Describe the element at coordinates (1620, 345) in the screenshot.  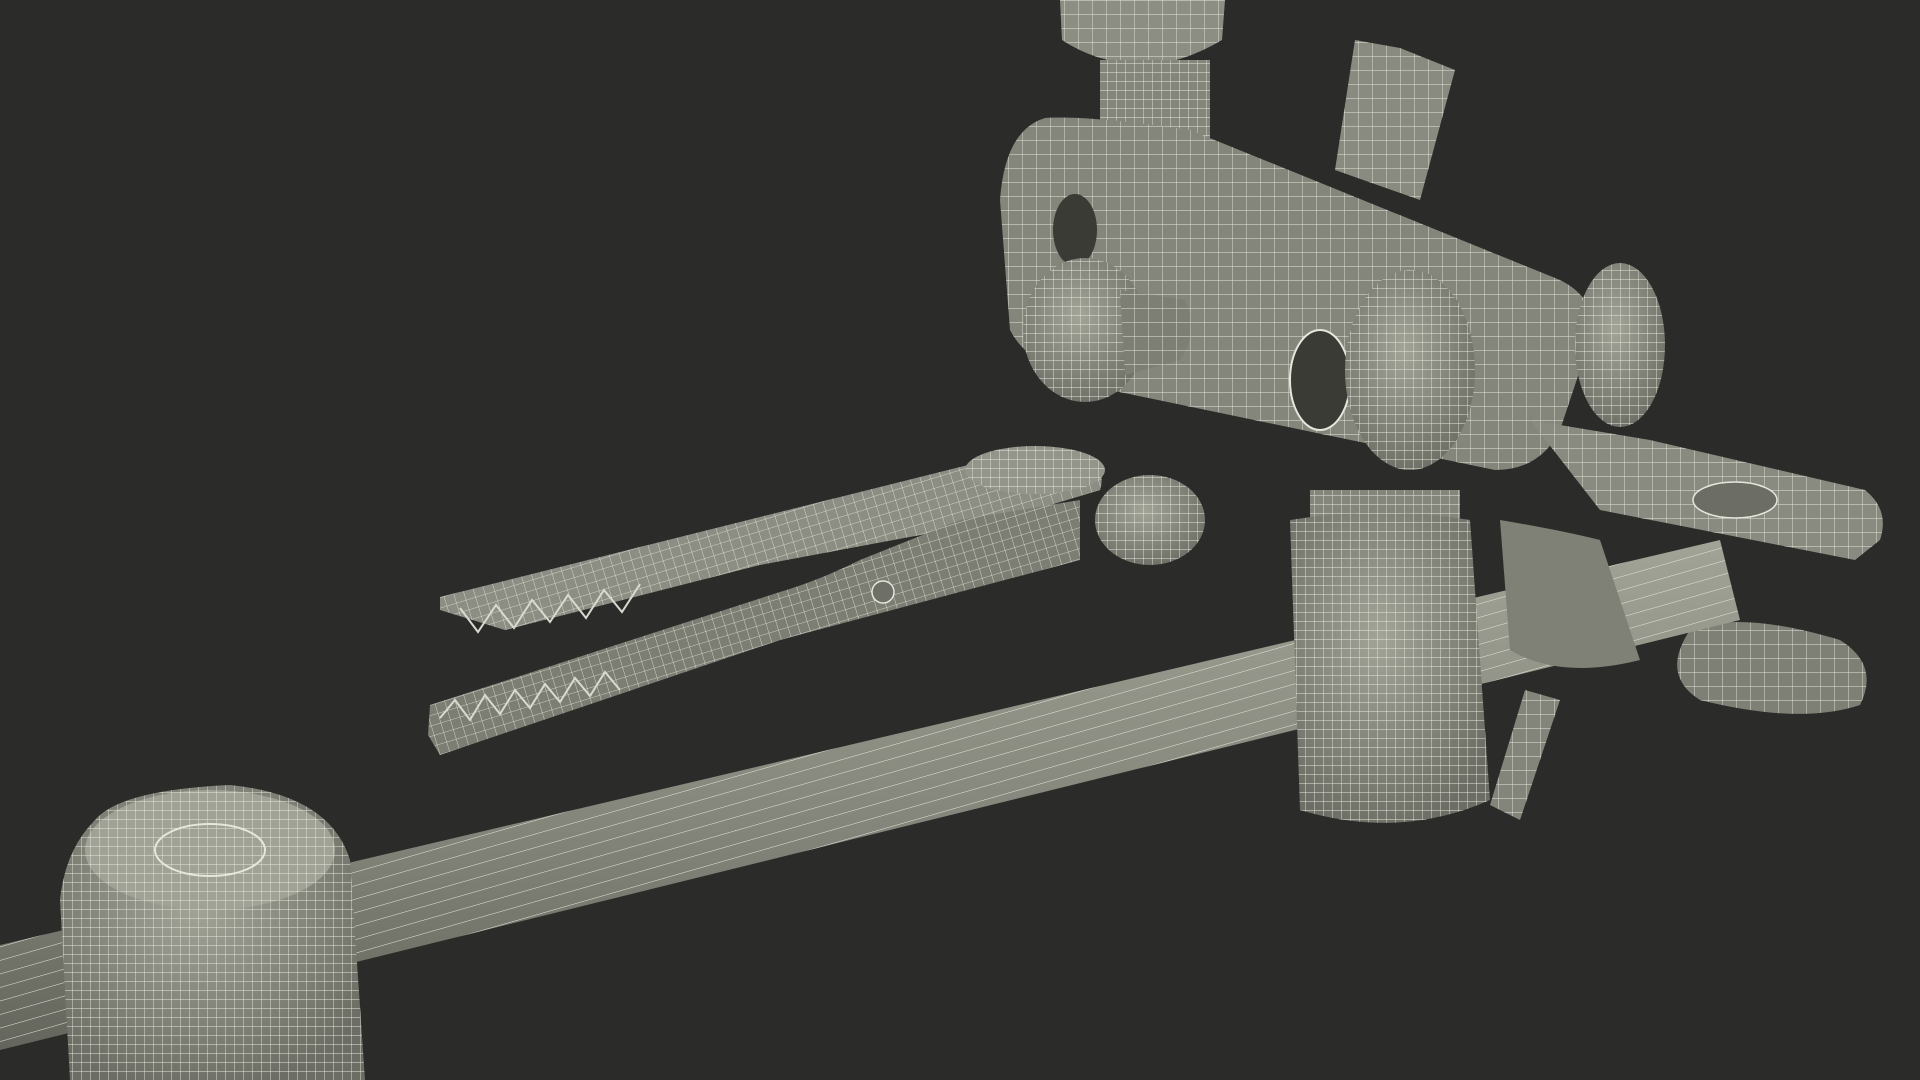
I see `wing-nut-right` at that location.